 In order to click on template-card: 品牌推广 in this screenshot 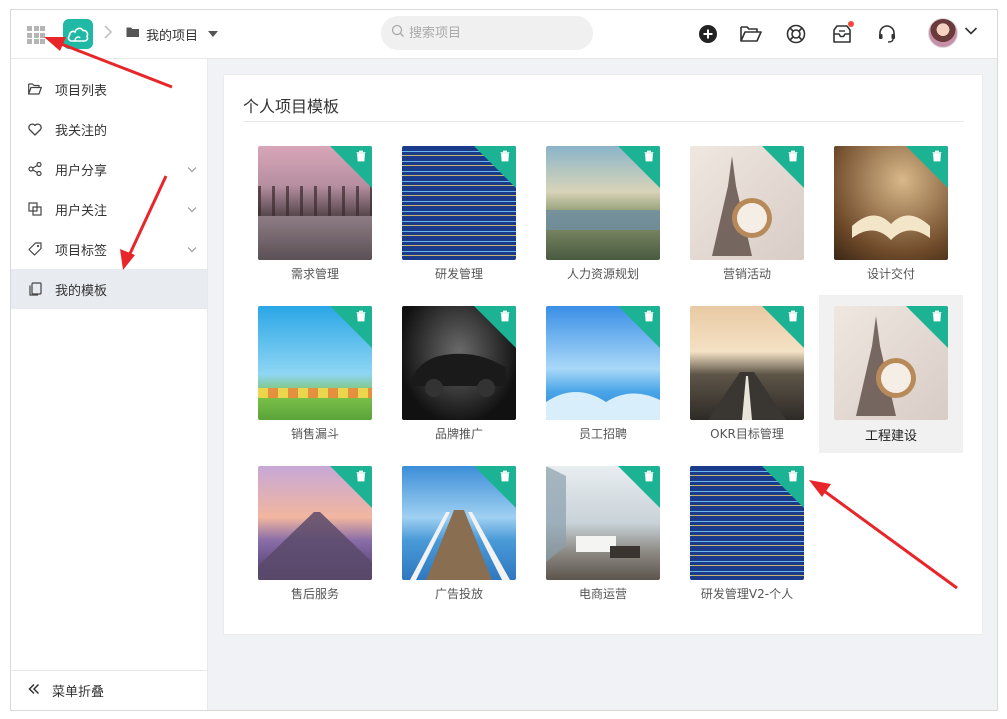, I will do `click(459, 374)`.